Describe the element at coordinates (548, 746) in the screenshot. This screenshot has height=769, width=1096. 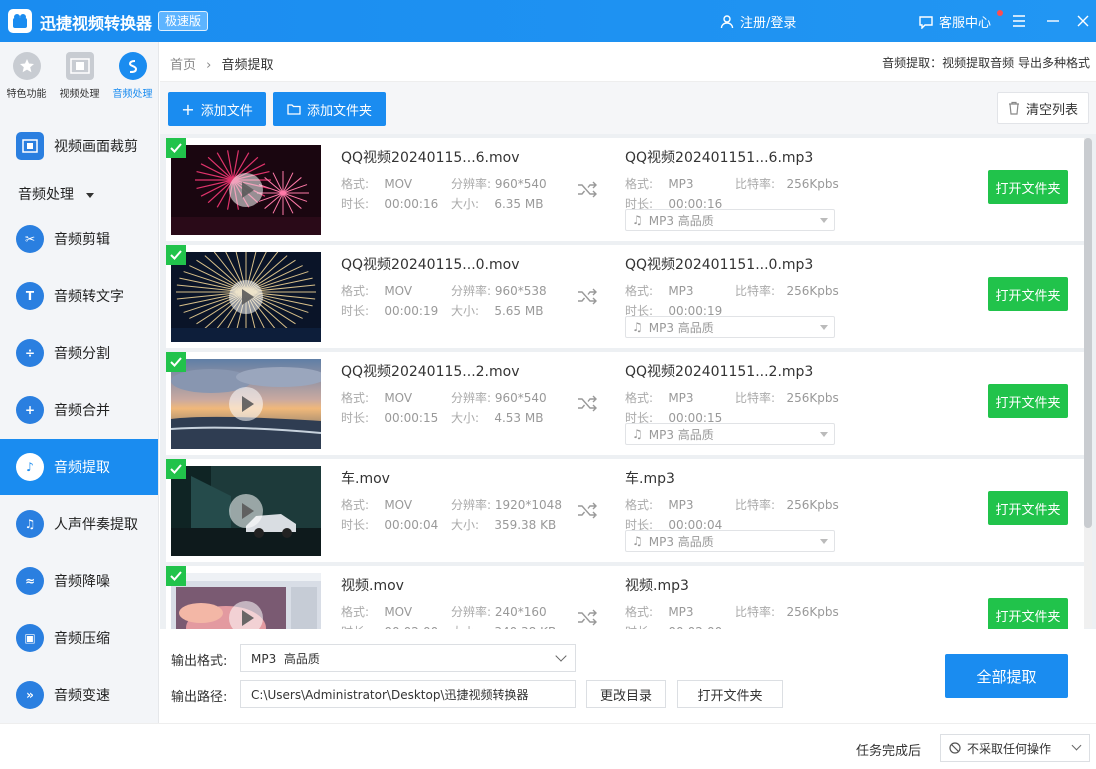
I see `status-bar: 任务完成后 不采取任何操作` at that location.